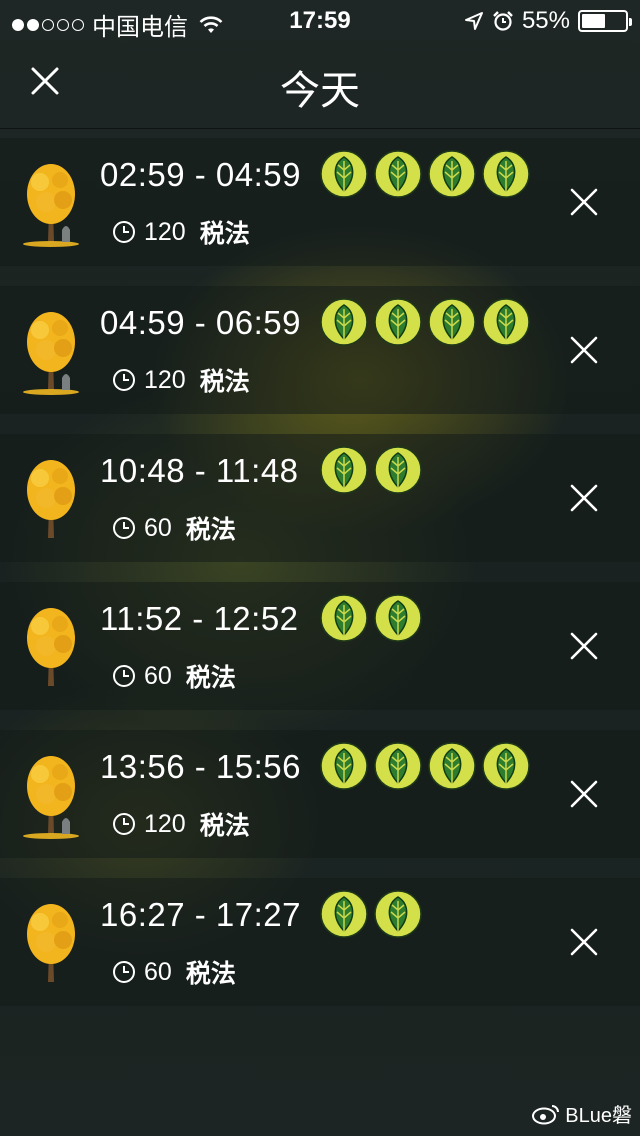 This screenshot has height=1136, width=640. I want to click on status-bar: 中国电信 17:59 55%, so click(320, 20).